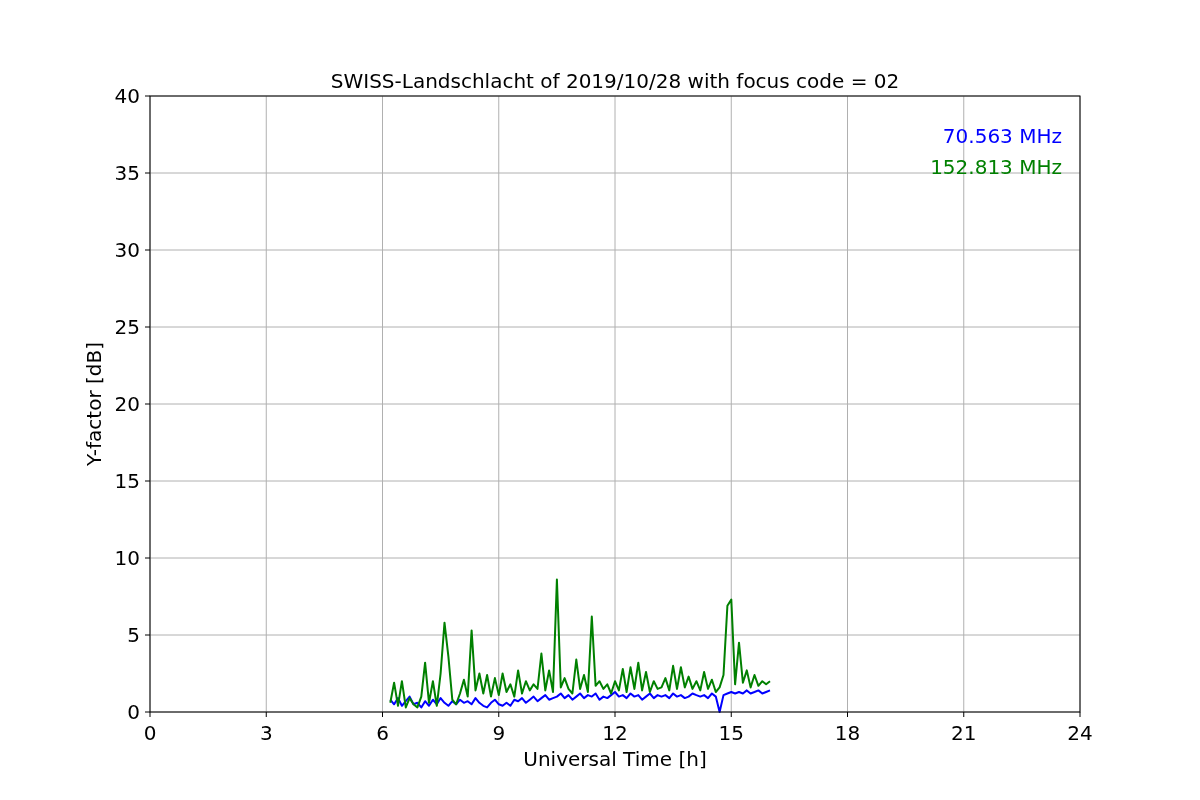 Image resolution: width=1200 pixels, height=800 pixels. What do you see at coordinates (127, 327) in the screenshot?
I see `tick-label: 25` at bounding box center [127, 327].